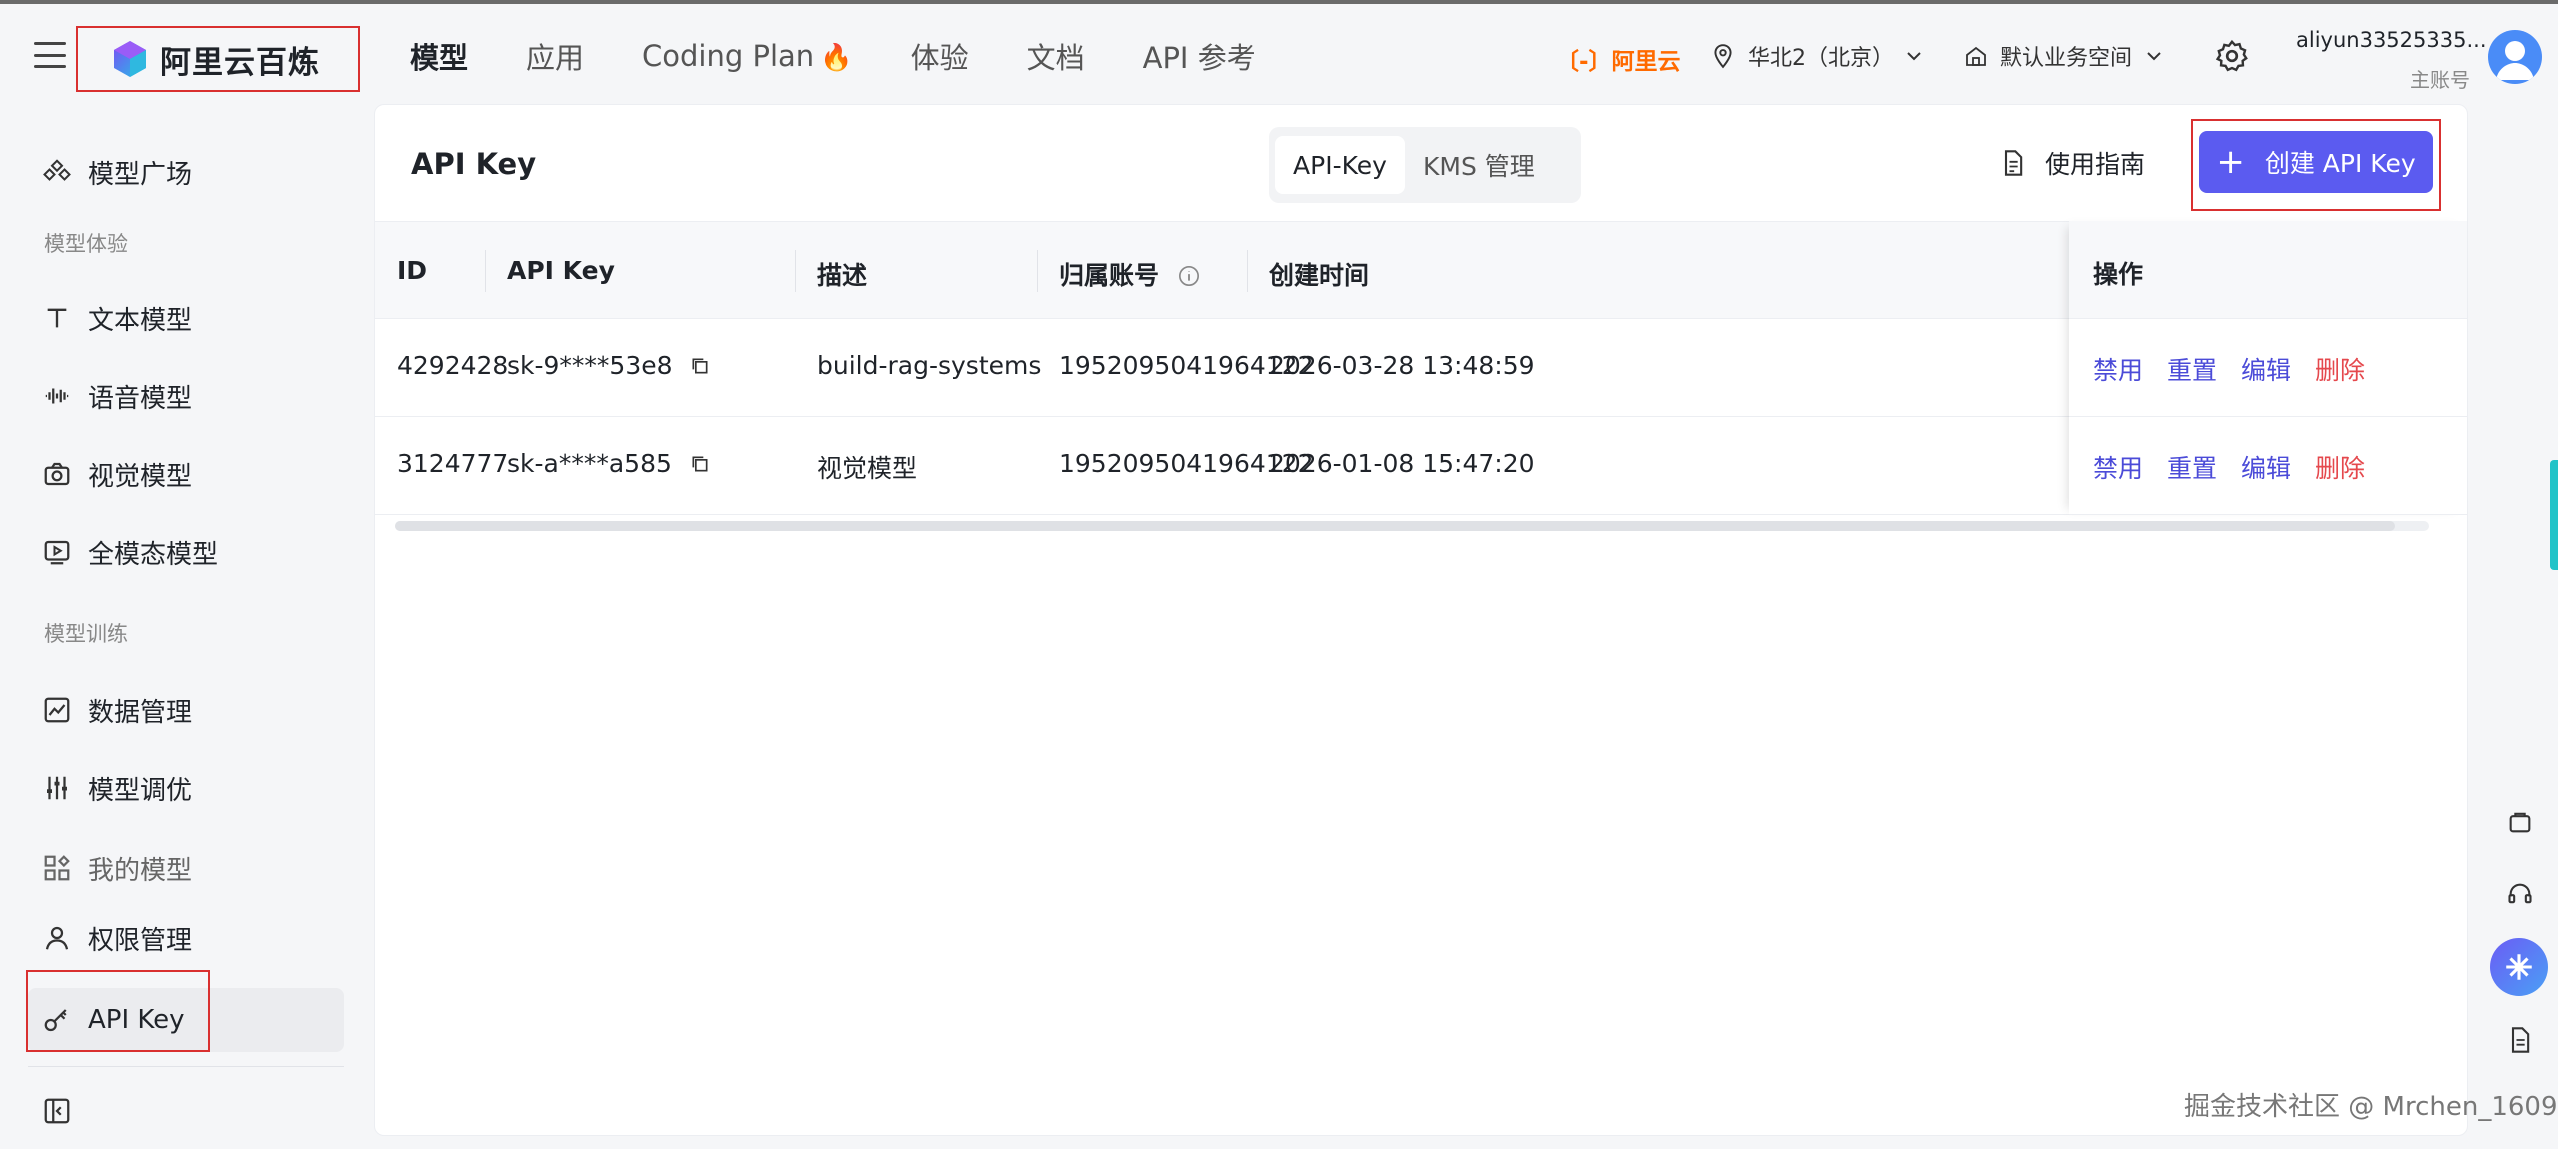 The height and width of the screenshot is (1149, 2558). Describe the element at coordinates (140, 712) in the screenshot. I see `sidebar-item-label: 数据管理` at that location.